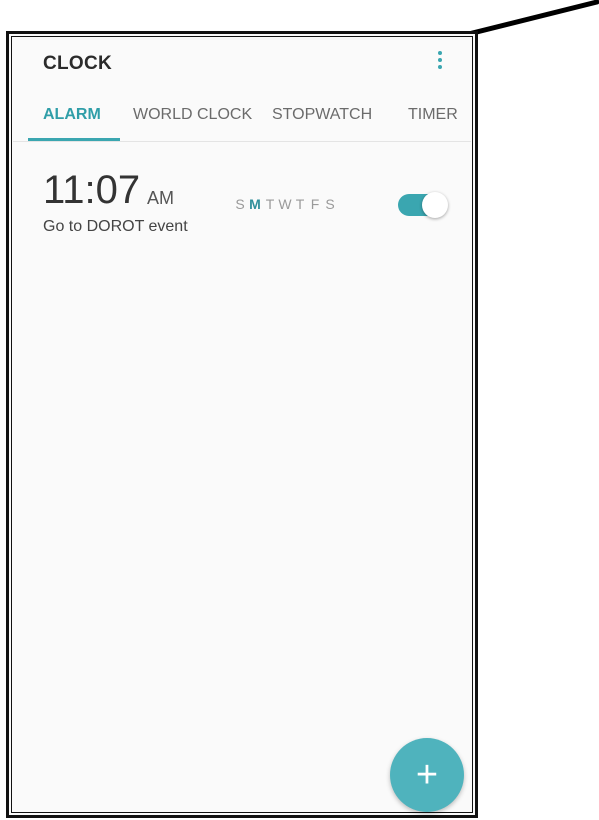 Image resolution: width=599 pixels, height=820 pixels. Describe the element at coordinates (115, 226) in the screenshot. I see `alarm-label: Go to DOROT event` at that location.